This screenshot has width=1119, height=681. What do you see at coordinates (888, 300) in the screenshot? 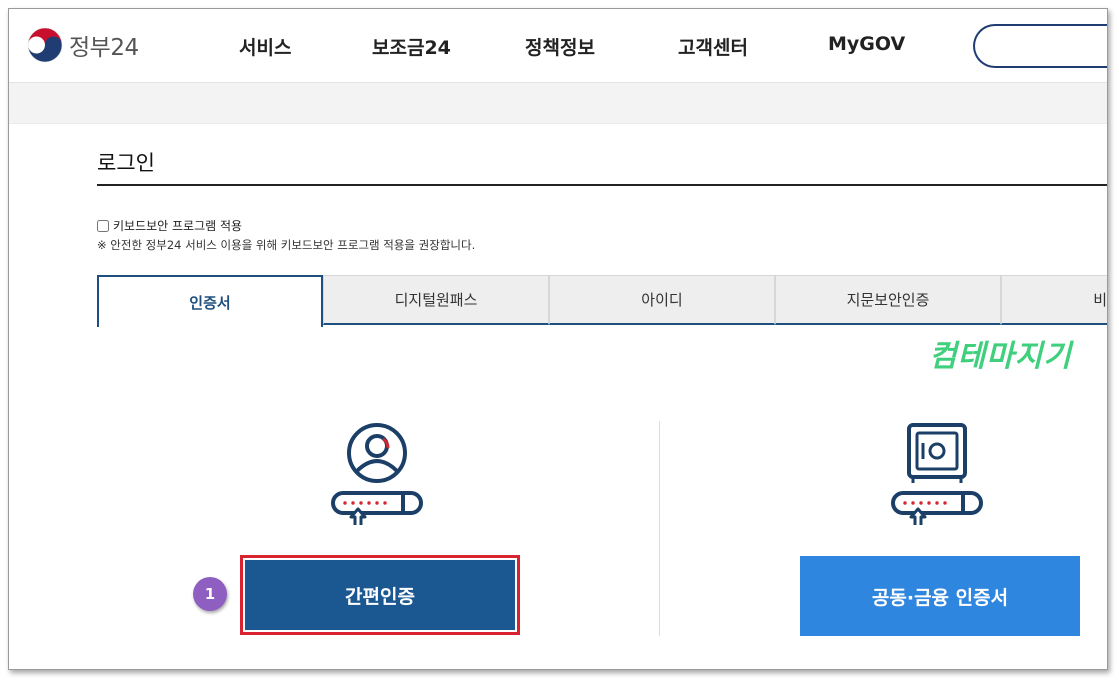
I see `tab-fingerprint: 지문보안인증` at bounding box center [888, 300].